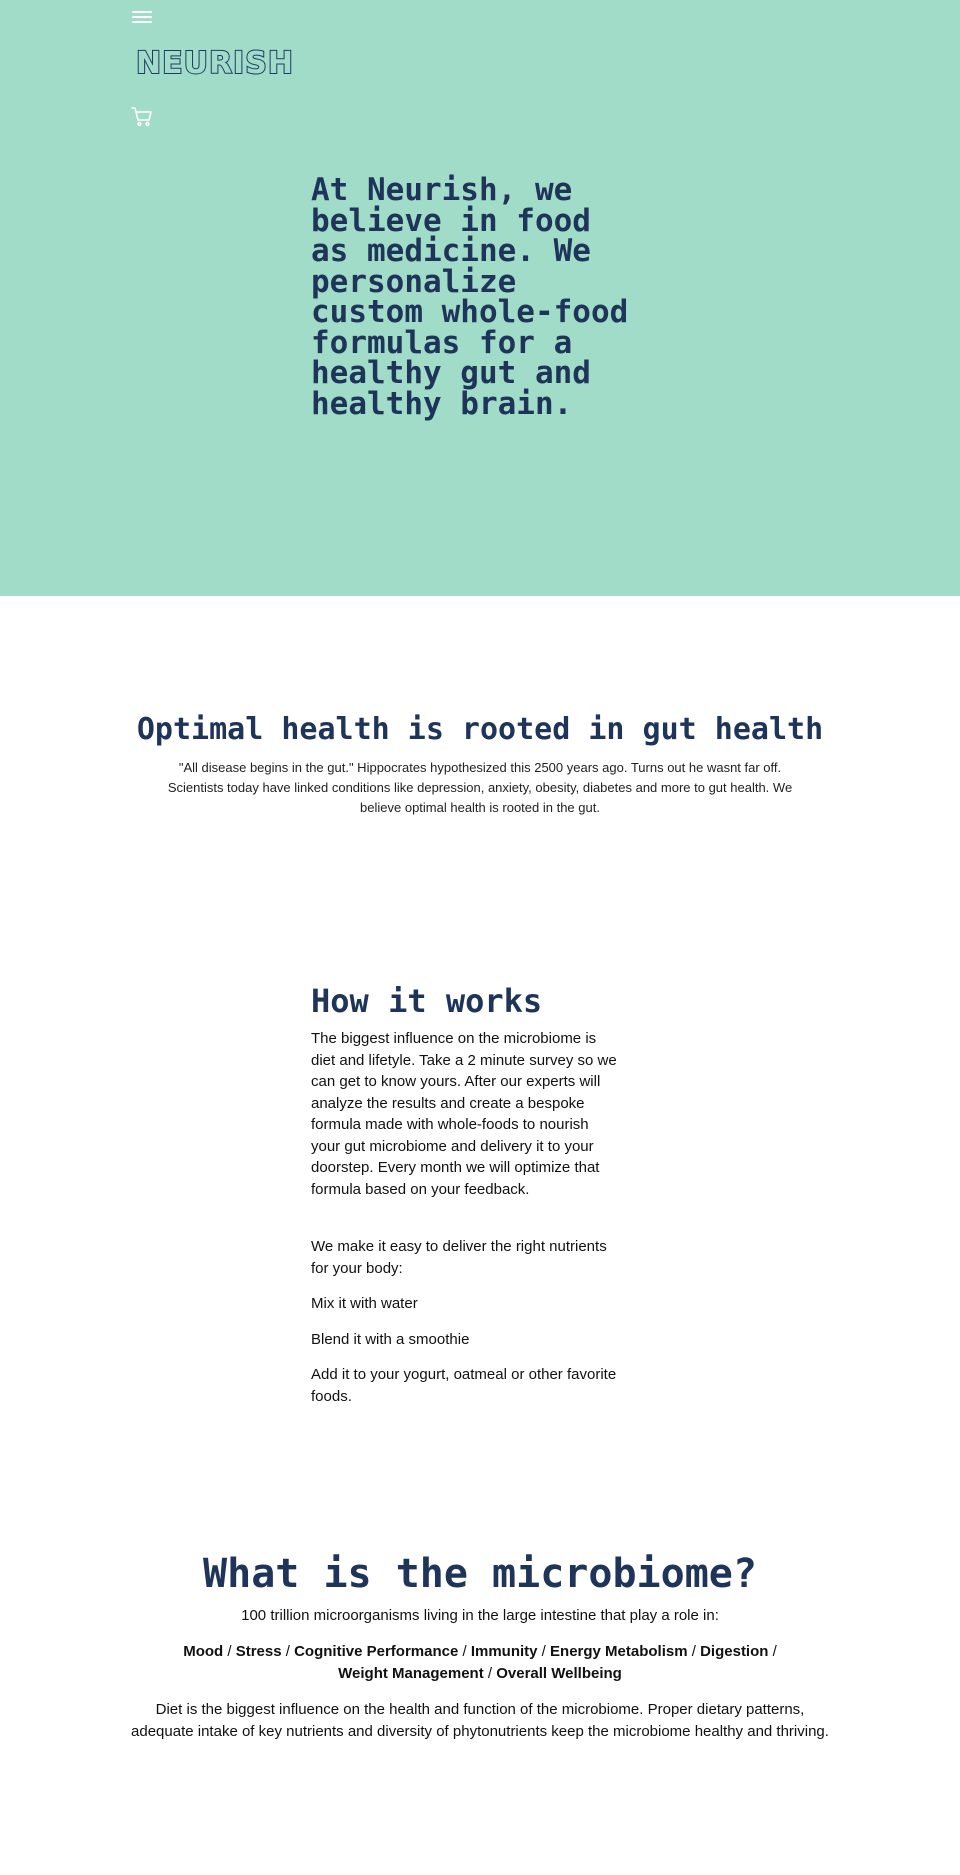 This screenshot has height=1875, width=960. Describe the element at coordinates (619, 1651) in the screenshot. I see `microbiome-role: Energy Metabolism` at that location.